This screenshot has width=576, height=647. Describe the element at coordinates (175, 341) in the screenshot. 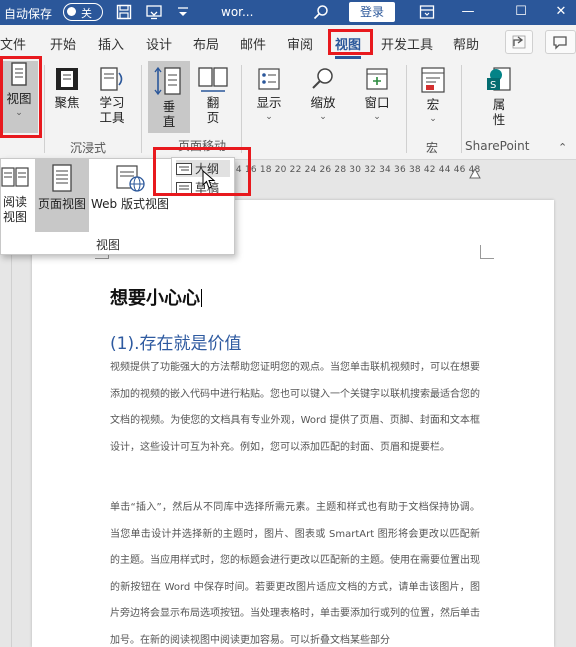

I see `document-heading: (1).存在就是价值` at that location.